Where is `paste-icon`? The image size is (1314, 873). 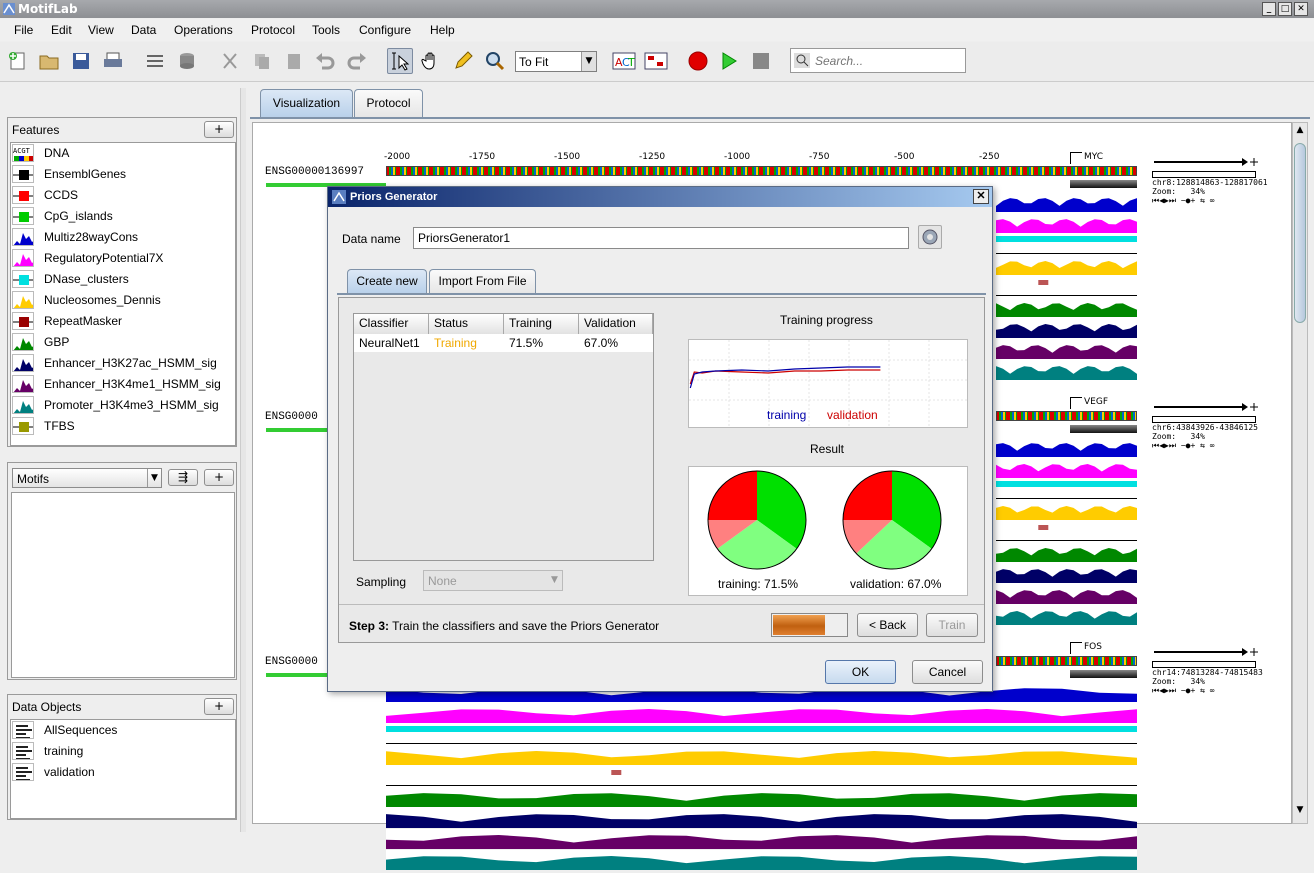
paste-icon is located at coordinates (294, 61).